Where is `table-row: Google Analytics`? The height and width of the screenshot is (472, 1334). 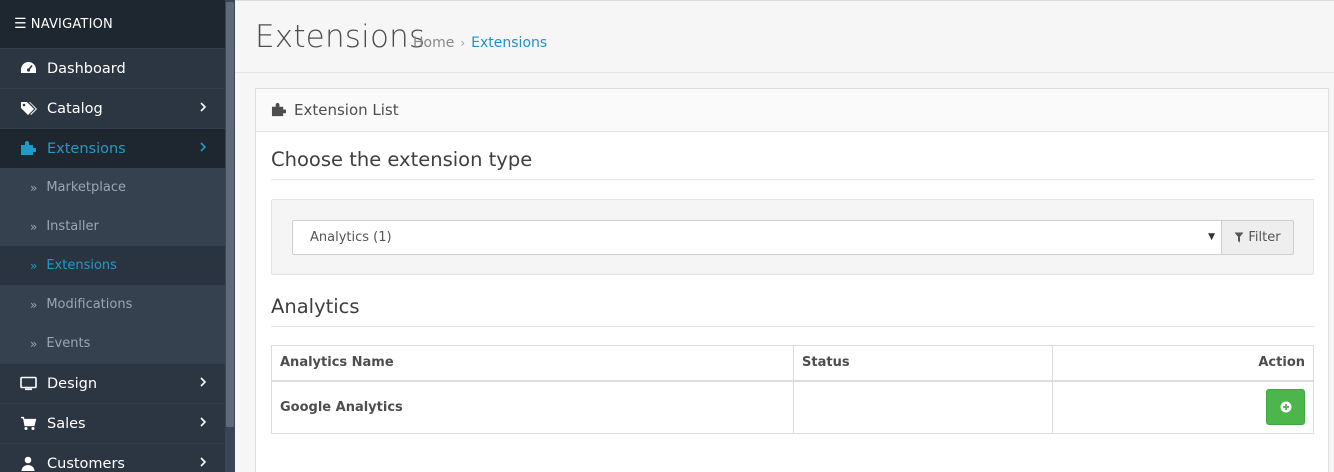 table-row: Google Analytics is located at coordinates (792, 407).